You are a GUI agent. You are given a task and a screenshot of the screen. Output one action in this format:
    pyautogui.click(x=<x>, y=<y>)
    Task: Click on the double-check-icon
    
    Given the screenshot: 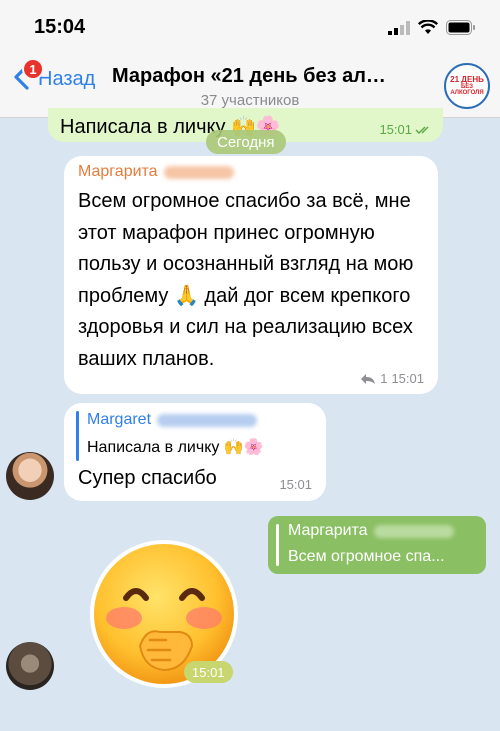 What is the action you would take?
    pyautogui.click(x=422, y=130)
    